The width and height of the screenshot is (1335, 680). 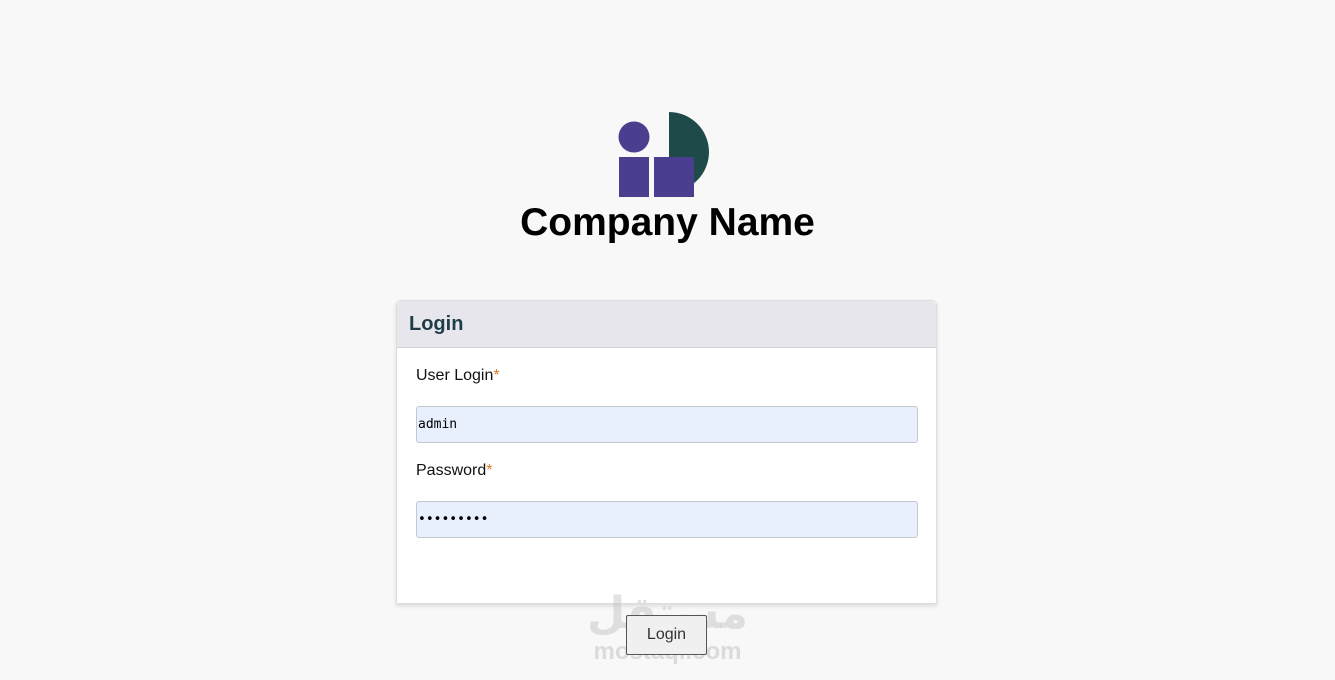 I want to click on user-login-label: User Login*, so click(x=458, y=375).